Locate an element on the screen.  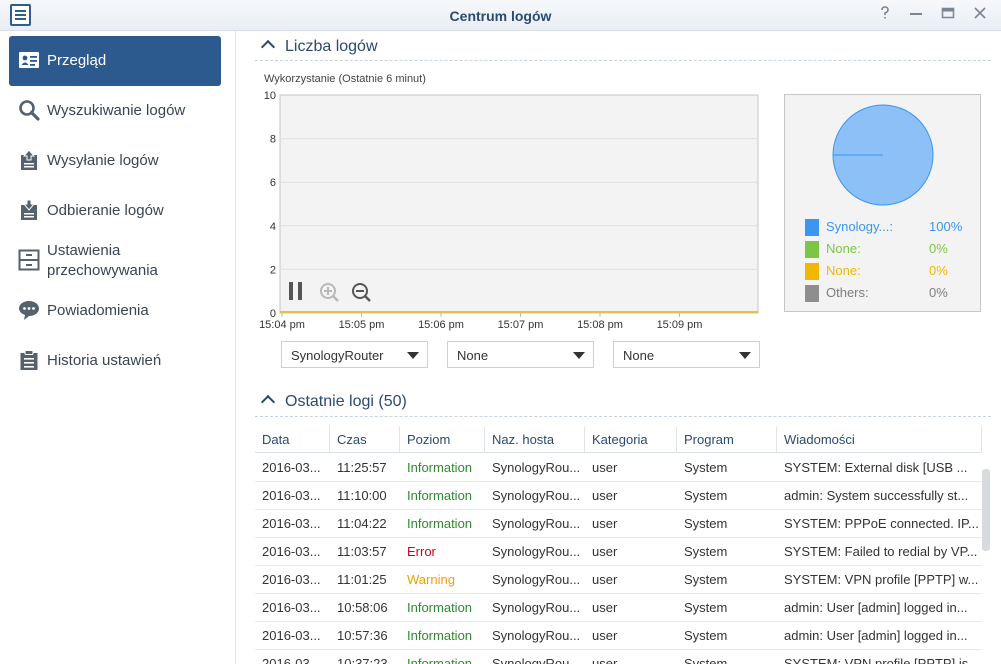
select-value: None is located at coordinates (639, 355).